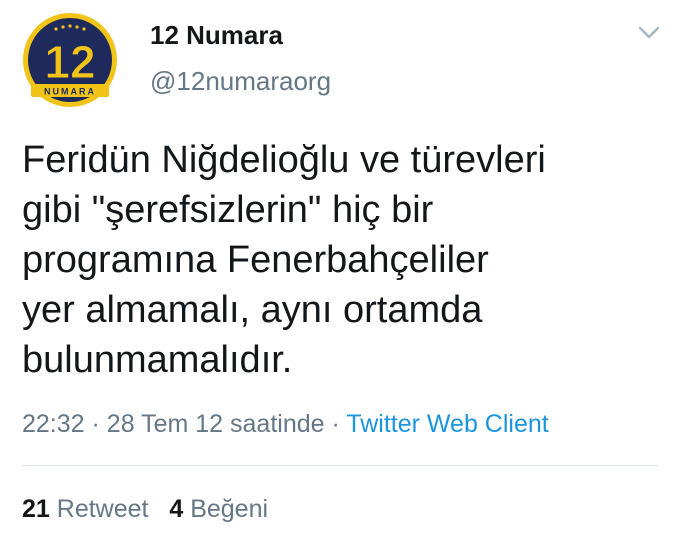 The image size is (680, 535). I want to click on avatar-number: 12, so click(69, 62).